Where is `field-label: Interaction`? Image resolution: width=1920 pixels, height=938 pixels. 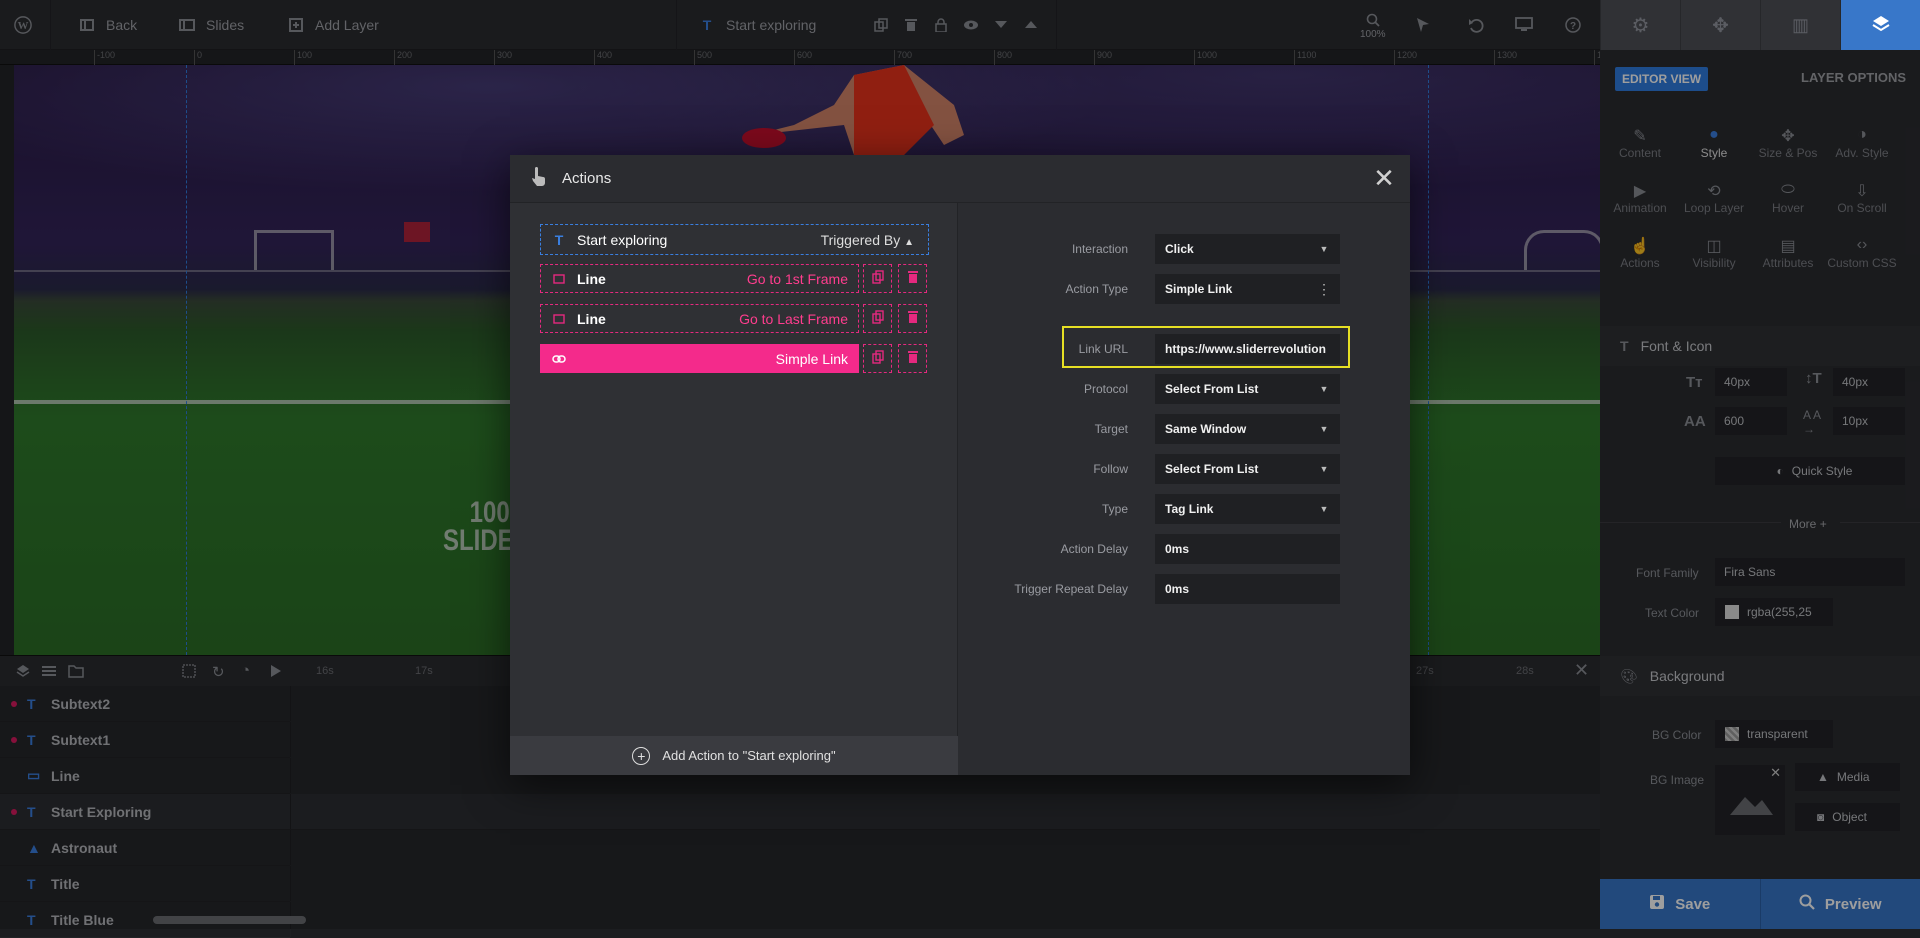 field-label: Interaction is located at coordinates (1100, 249).